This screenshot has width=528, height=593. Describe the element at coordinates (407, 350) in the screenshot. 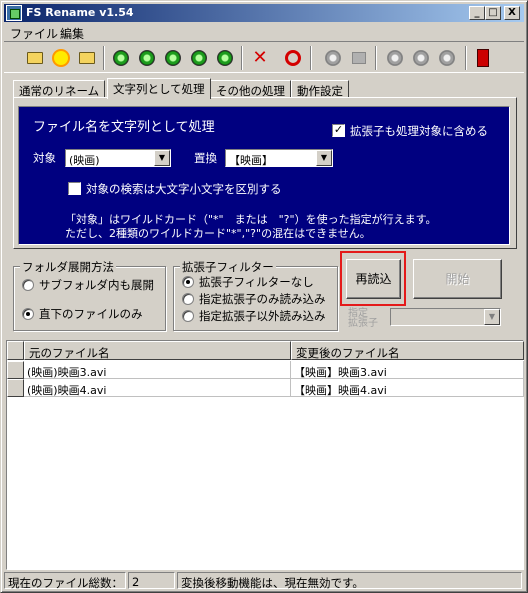

I see `column-new-name: 変更後のファイル名` at that location.